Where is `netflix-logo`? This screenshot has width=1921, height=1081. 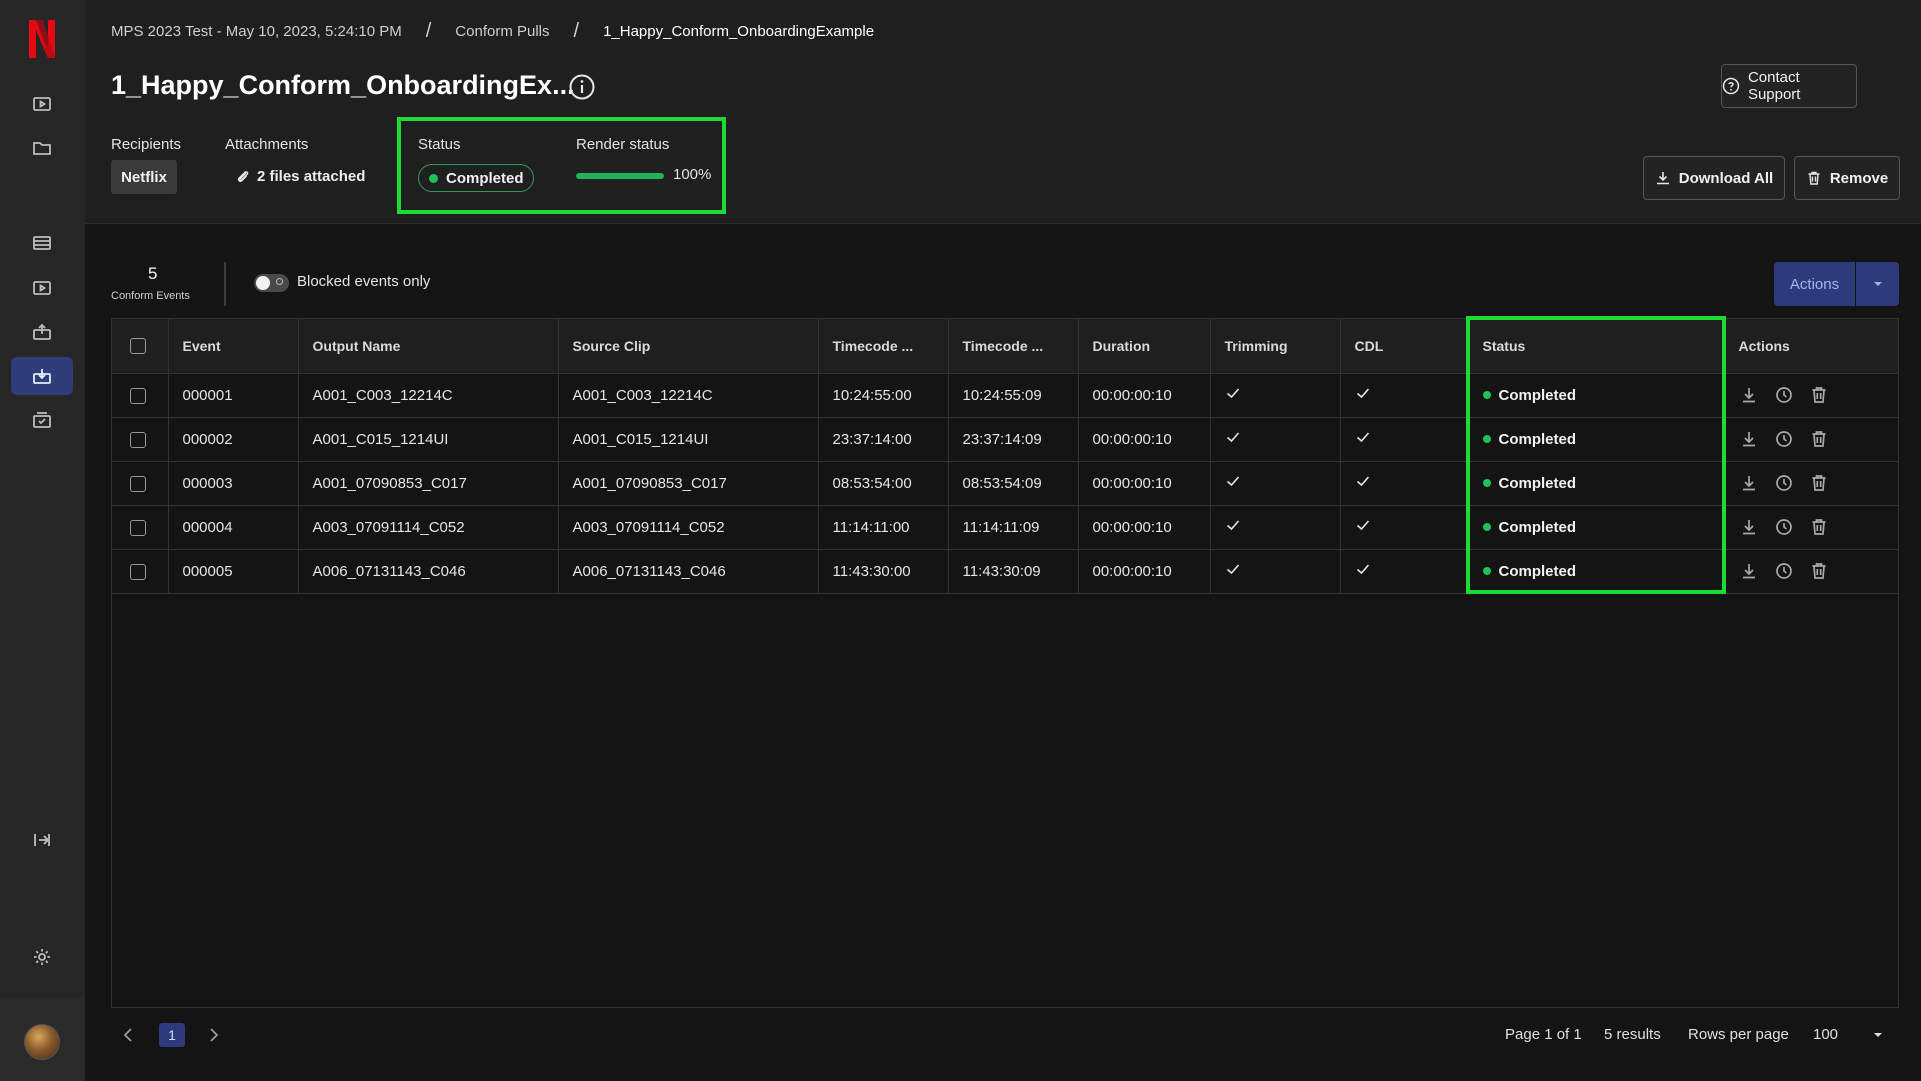 netflix-logo is located at coordinates (42, 39).